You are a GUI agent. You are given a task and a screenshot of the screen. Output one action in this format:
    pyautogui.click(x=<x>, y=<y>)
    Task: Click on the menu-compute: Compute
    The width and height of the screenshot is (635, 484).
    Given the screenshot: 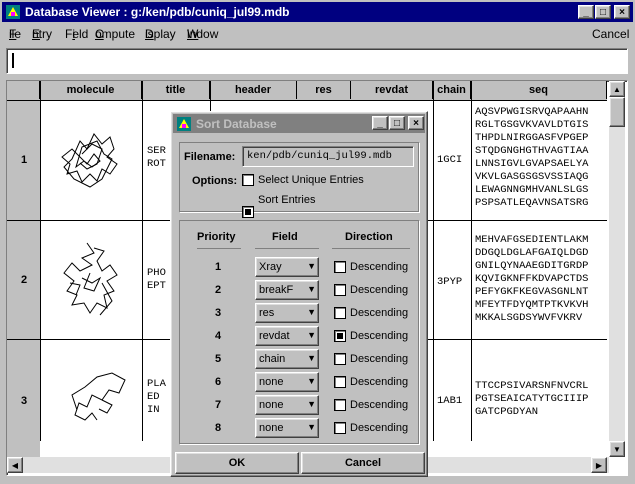 What is the action you would take?
    pyautogui.click(x=115, y=34)
    